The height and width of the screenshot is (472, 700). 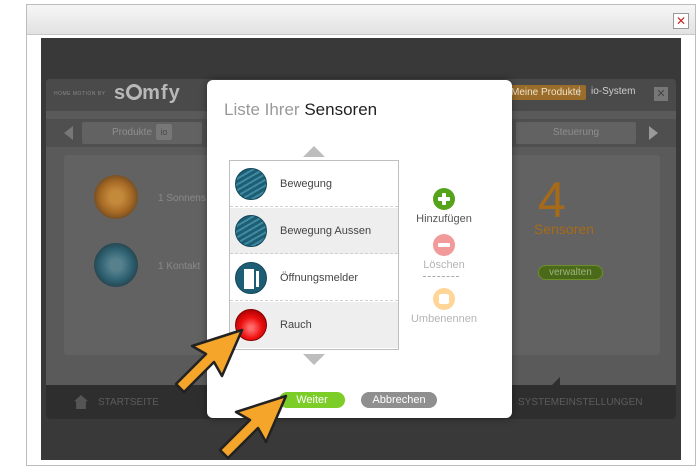 I want to click on io-badge-icon: io, so click(x=164, y=132).